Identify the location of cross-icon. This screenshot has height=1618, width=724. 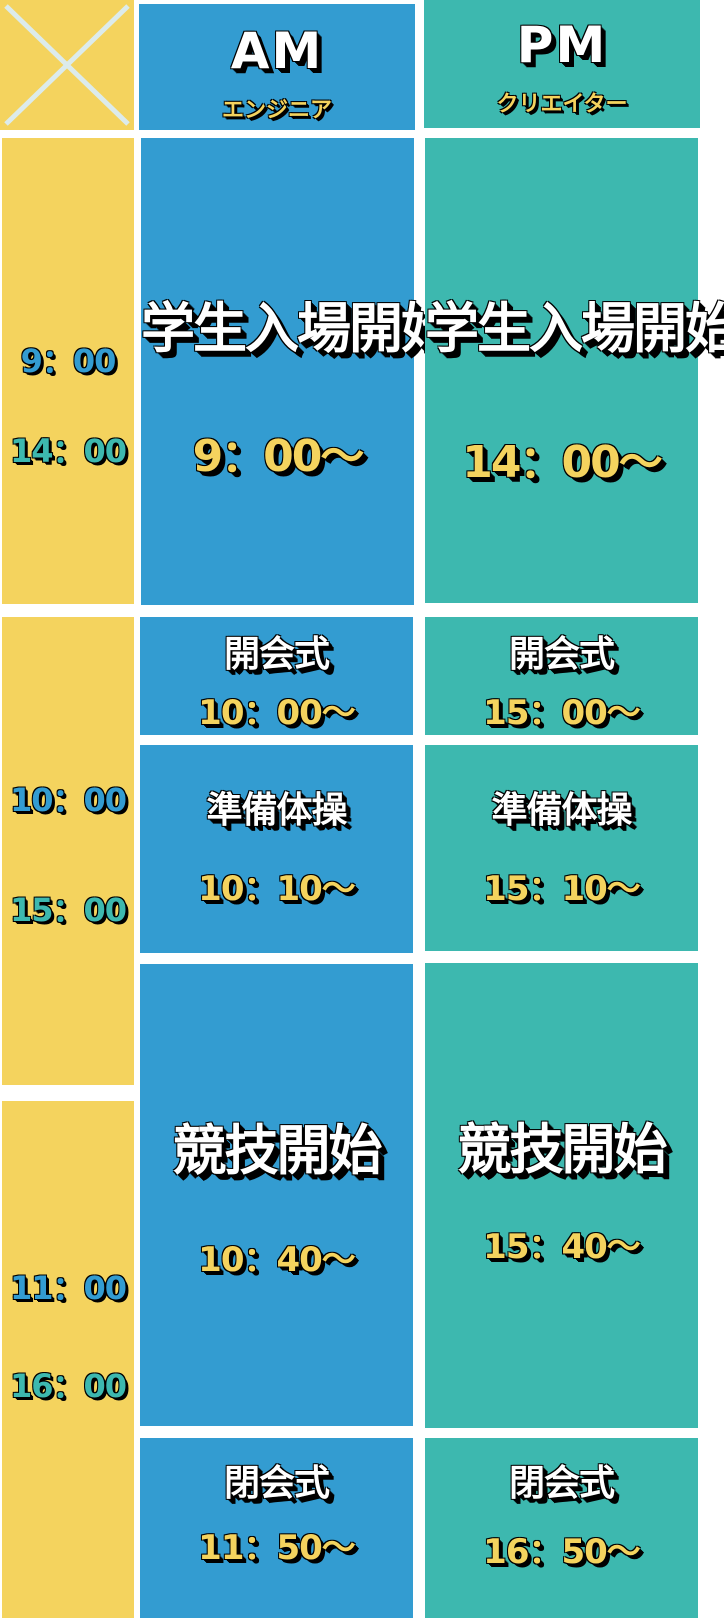
(67, 65).